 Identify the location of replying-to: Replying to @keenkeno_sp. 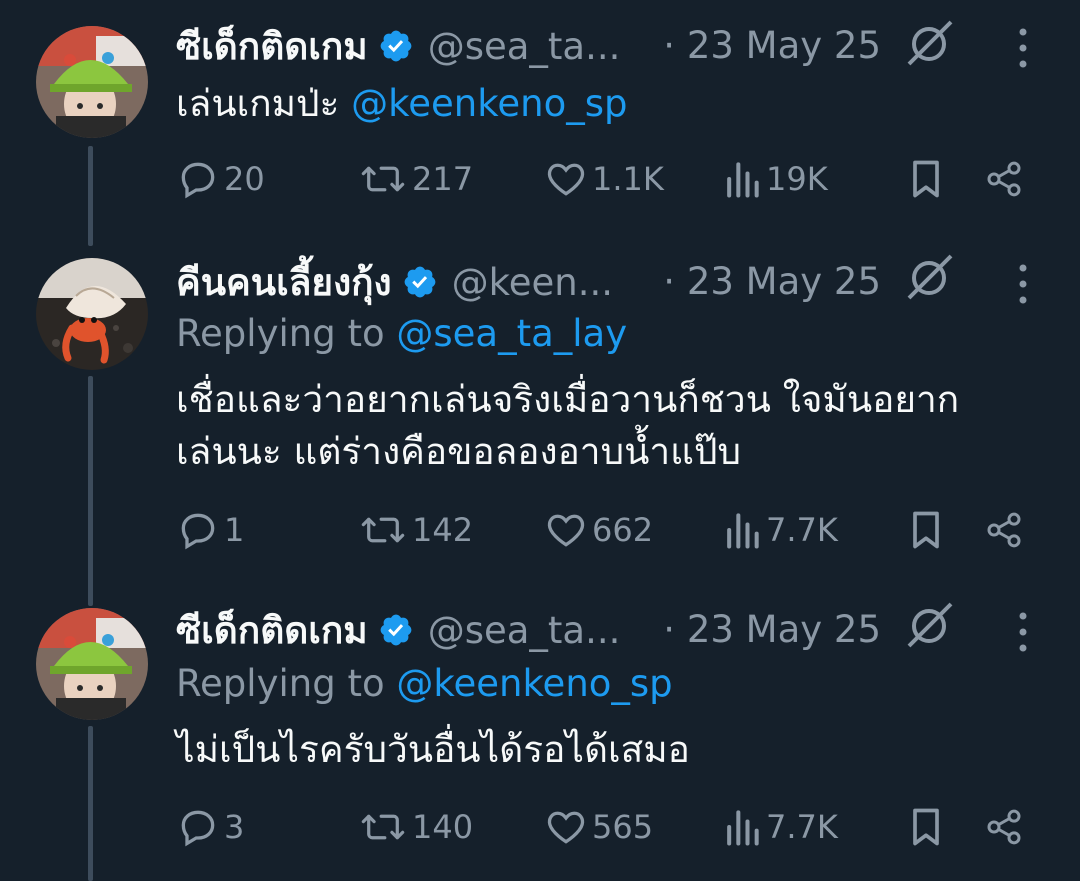
(424, 683).